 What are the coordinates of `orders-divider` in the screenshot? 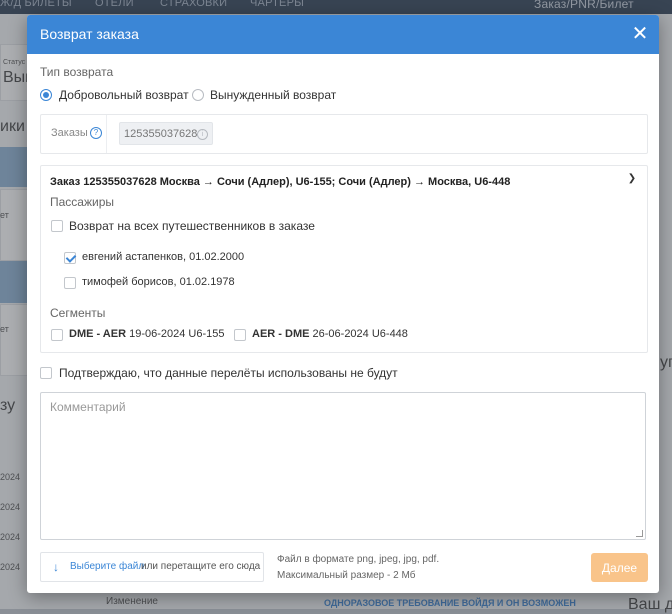 It's located at (106, 134).